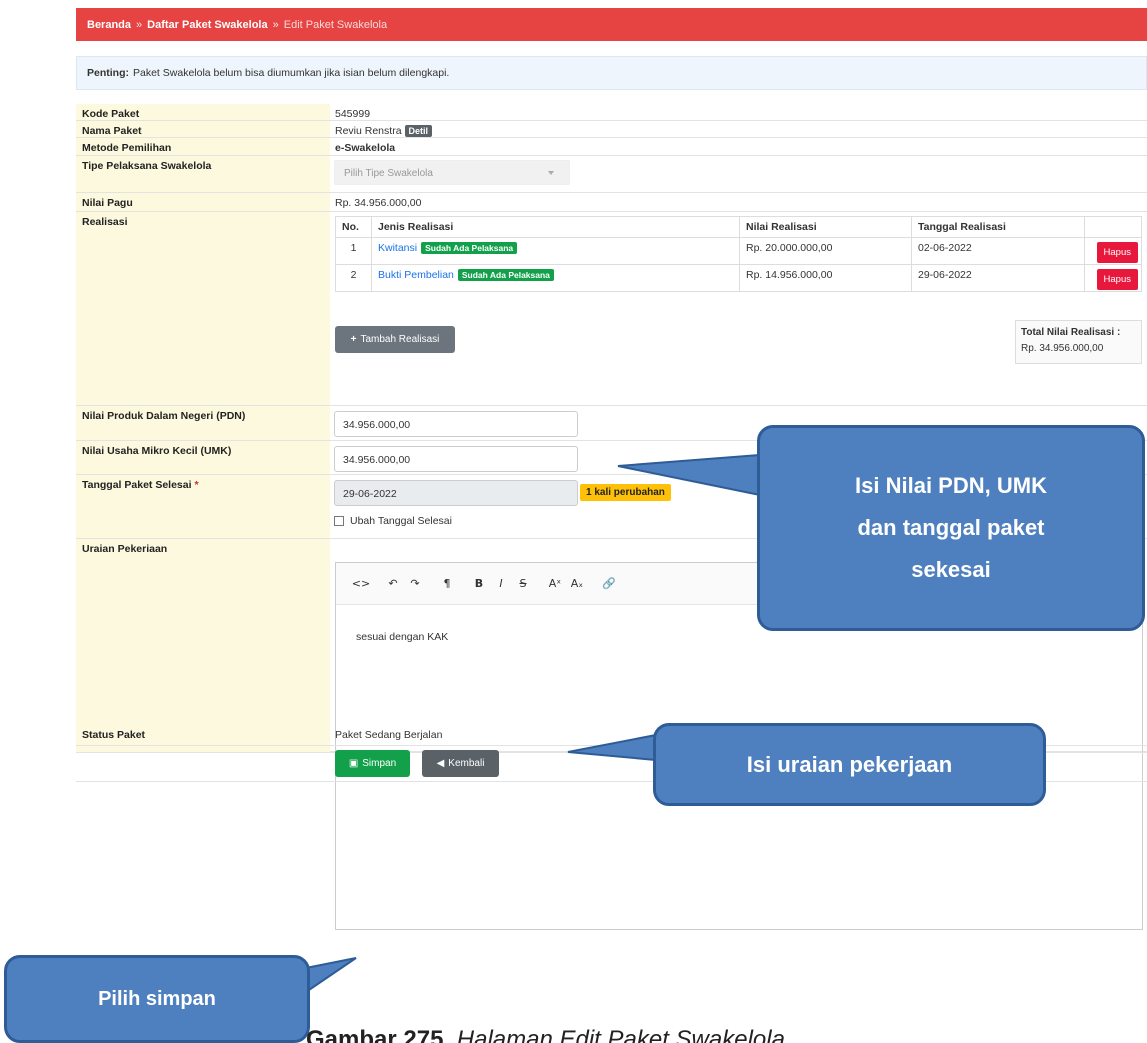 This screenshot has height=1043, width=1147. Describe the element at coordinates (196, 485) in the screenshot. I see `required-mark: *` at that location.